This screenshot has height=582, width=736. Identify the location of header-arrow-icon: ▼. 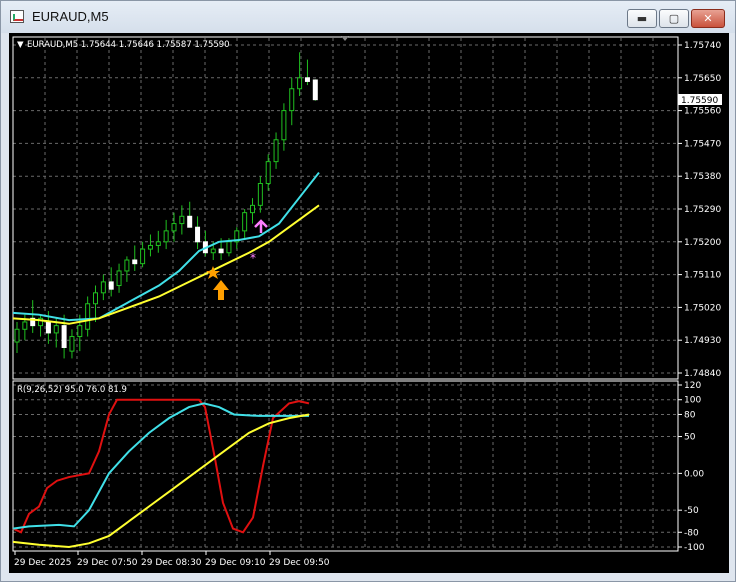
(20, 45).